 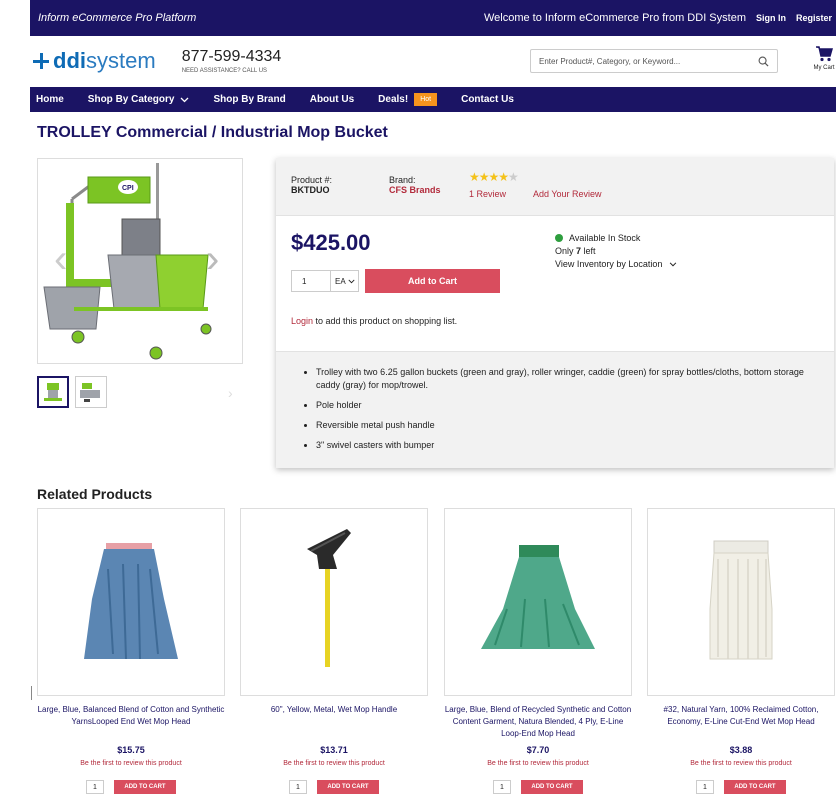 What do you see at coordinates (41, 61) in the screenshot?
I see `logo-mark-icon` at bounding box center [41, 61].